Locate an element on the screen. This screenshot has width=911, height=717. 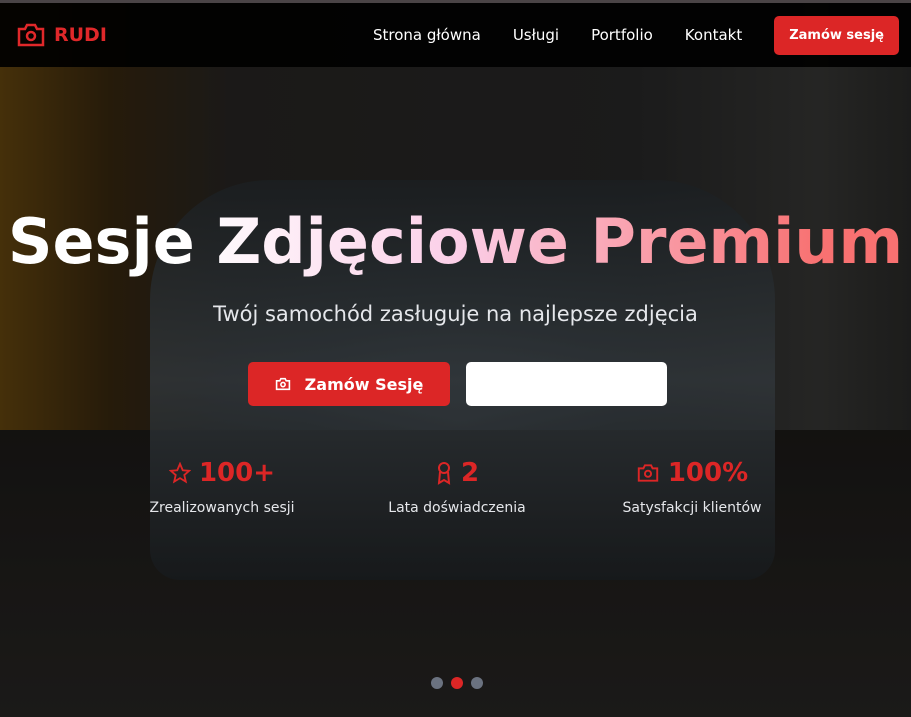
nav-home: Strona główna is located at coordinates (427, 35).